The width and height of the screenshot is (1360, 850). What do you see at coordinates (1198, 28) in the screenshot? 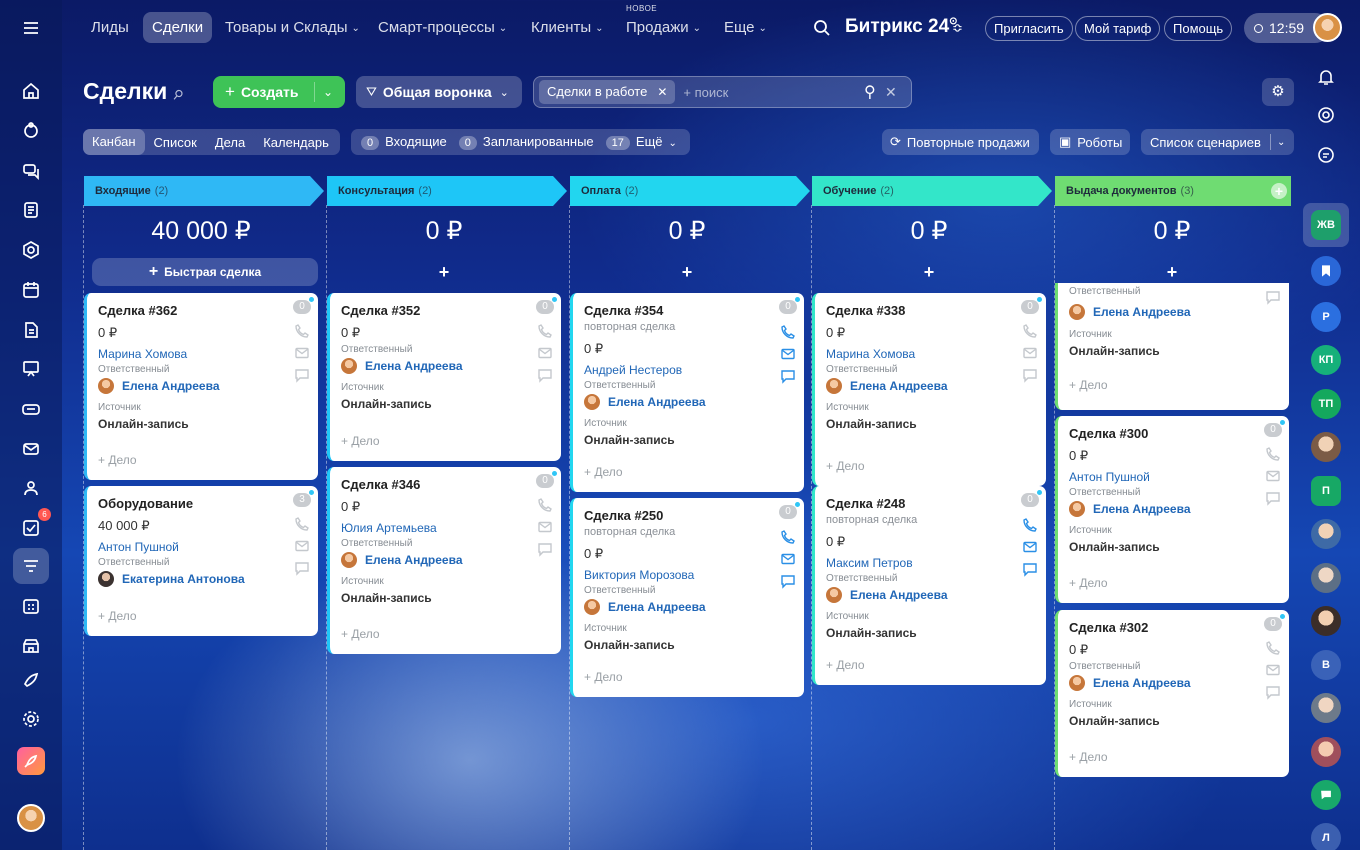
I see `help-button: Помощь` at bounding box center [1198, 28].